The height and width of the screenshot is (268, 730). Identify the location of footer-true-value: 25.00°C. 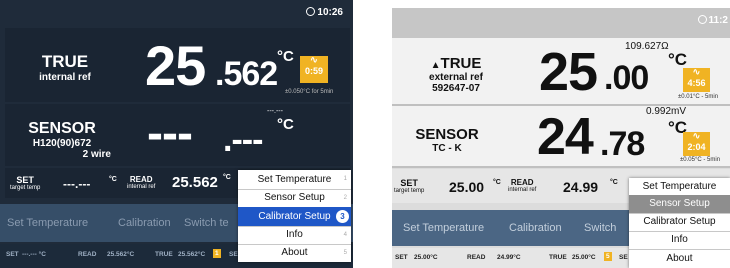
(584, 257).